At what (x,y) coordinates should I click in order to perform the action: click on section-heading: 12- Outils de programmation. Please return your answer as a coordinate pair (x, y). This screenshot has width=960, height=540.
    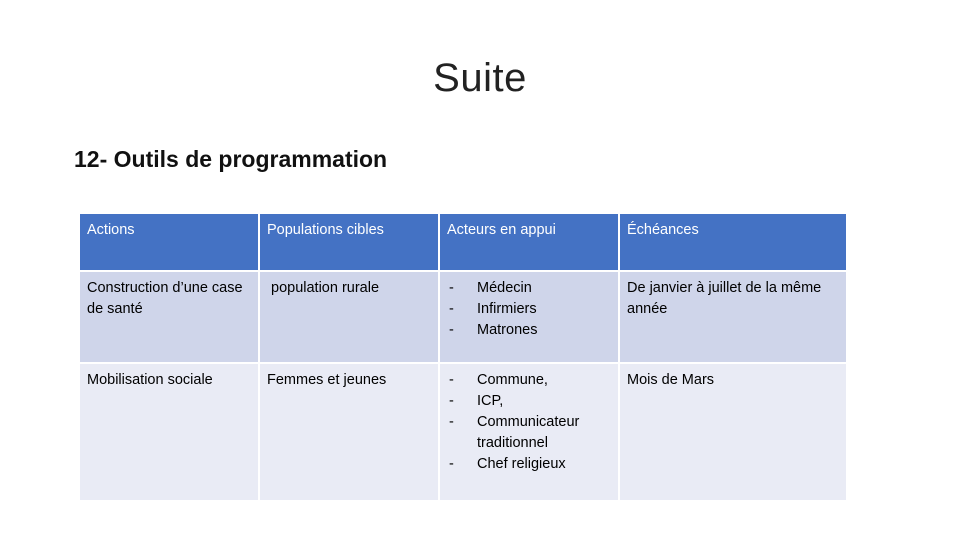
    Looking at the image, I should click on (231, 159).